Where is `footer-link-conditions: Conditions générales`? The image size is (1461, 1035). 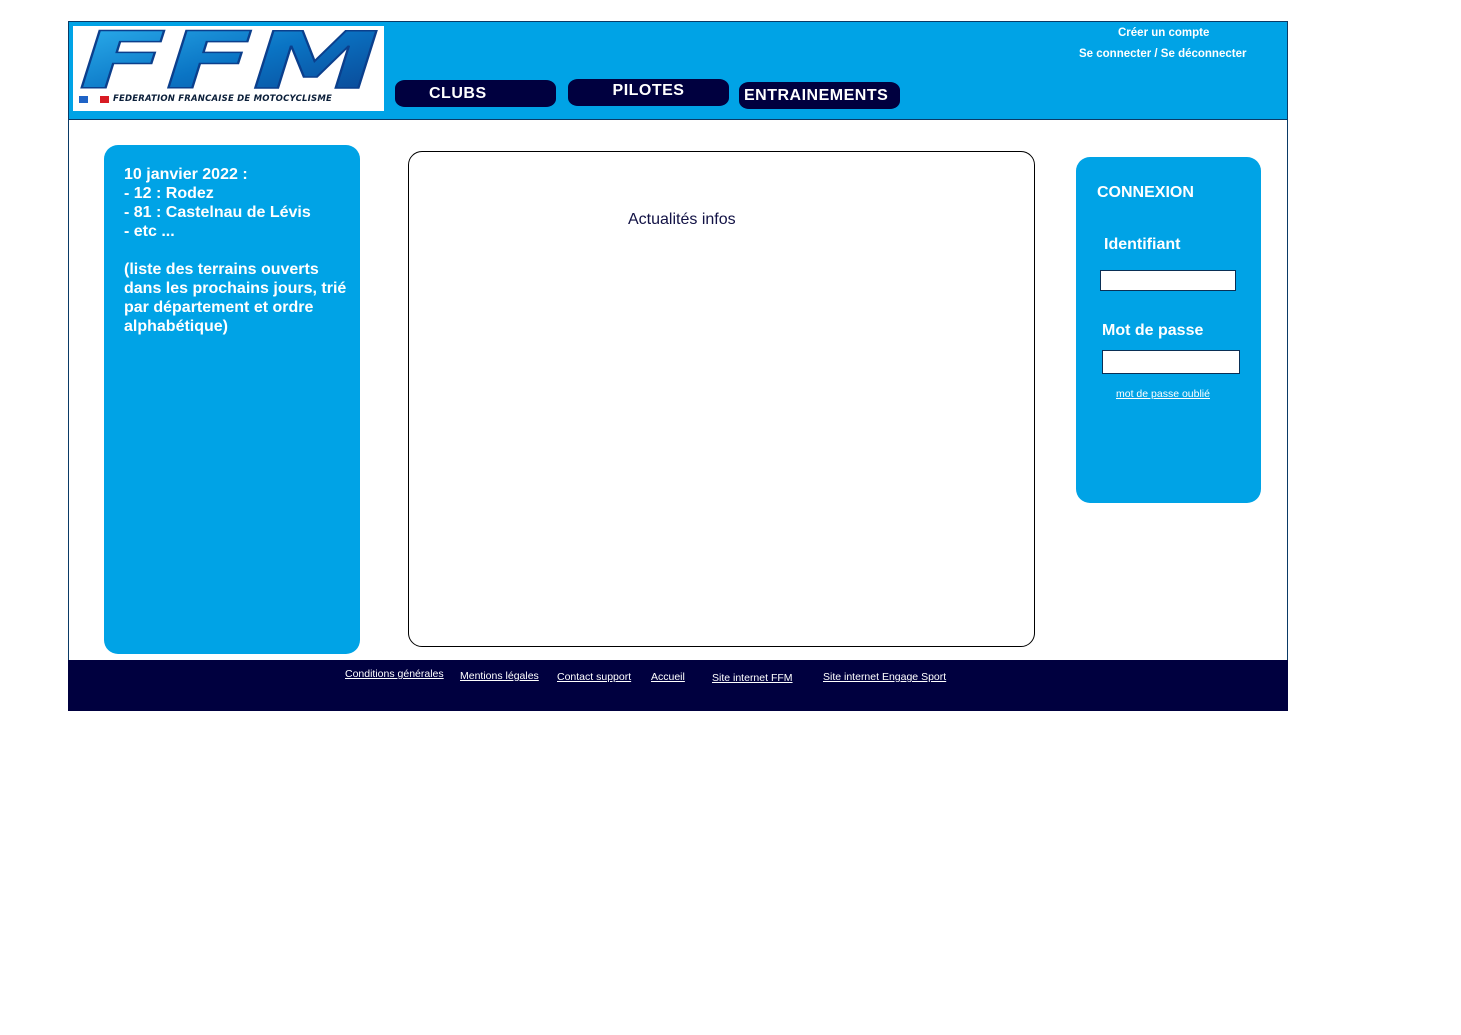 footer-link-conditions: Conditions générales is located at coordinates (394, 674).